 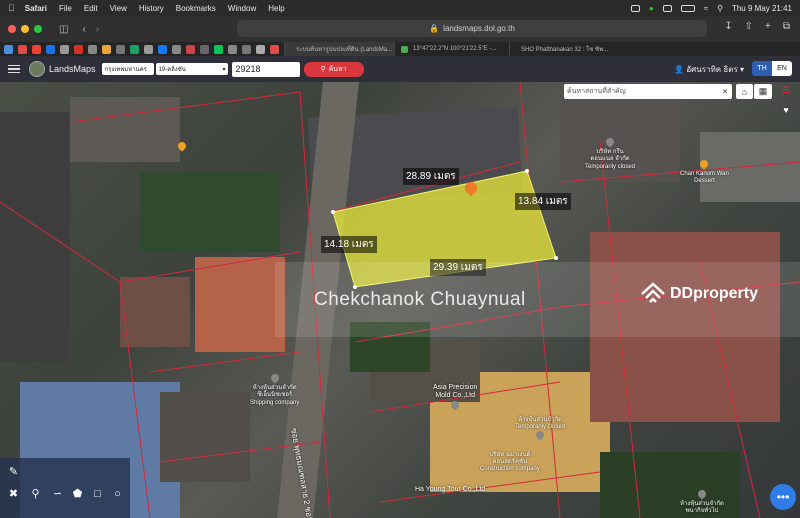 I want to click on share-icon: ⇧, so click(x=749, y=26).